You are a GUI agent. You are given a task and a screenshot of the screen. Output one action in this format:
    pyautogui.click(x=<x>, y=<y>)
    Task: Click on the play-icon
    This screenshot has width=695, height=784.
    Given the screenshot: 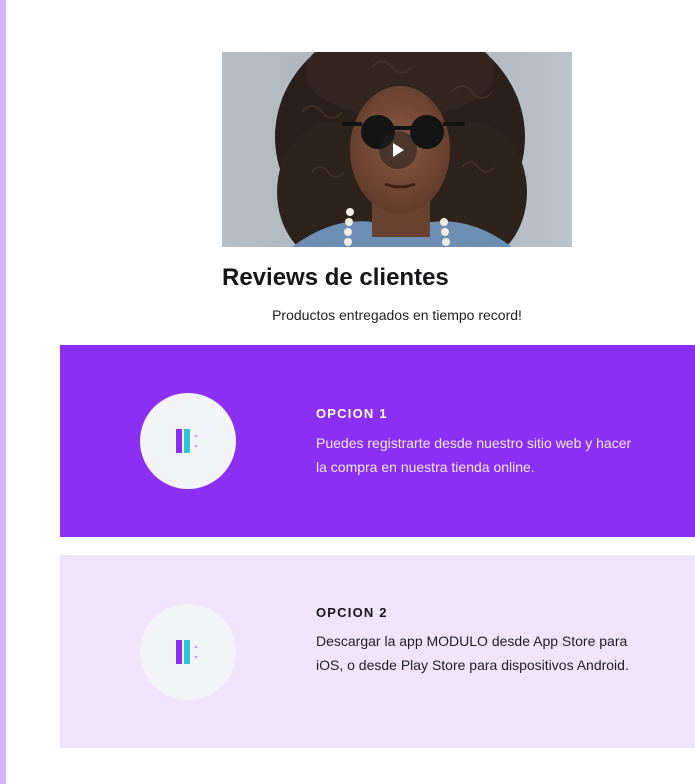 What is the action you would take?
    pyautogui.click(x=398, y=150)
    